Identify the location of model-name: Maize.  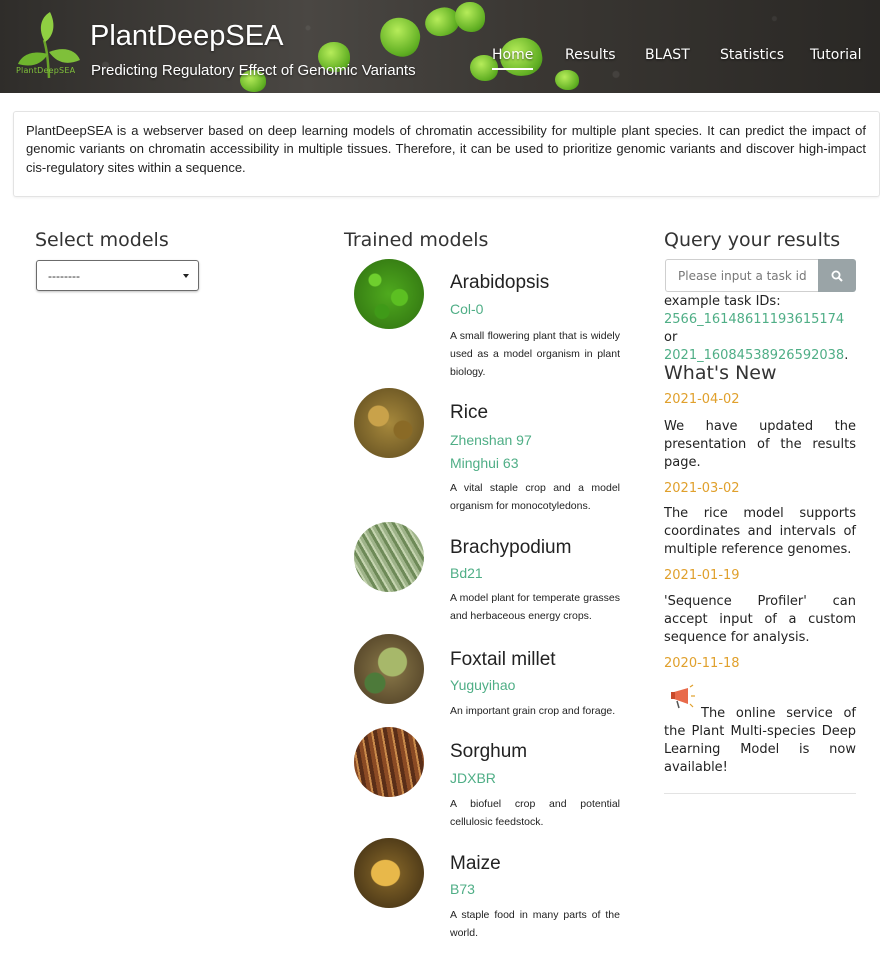
(475, 863).